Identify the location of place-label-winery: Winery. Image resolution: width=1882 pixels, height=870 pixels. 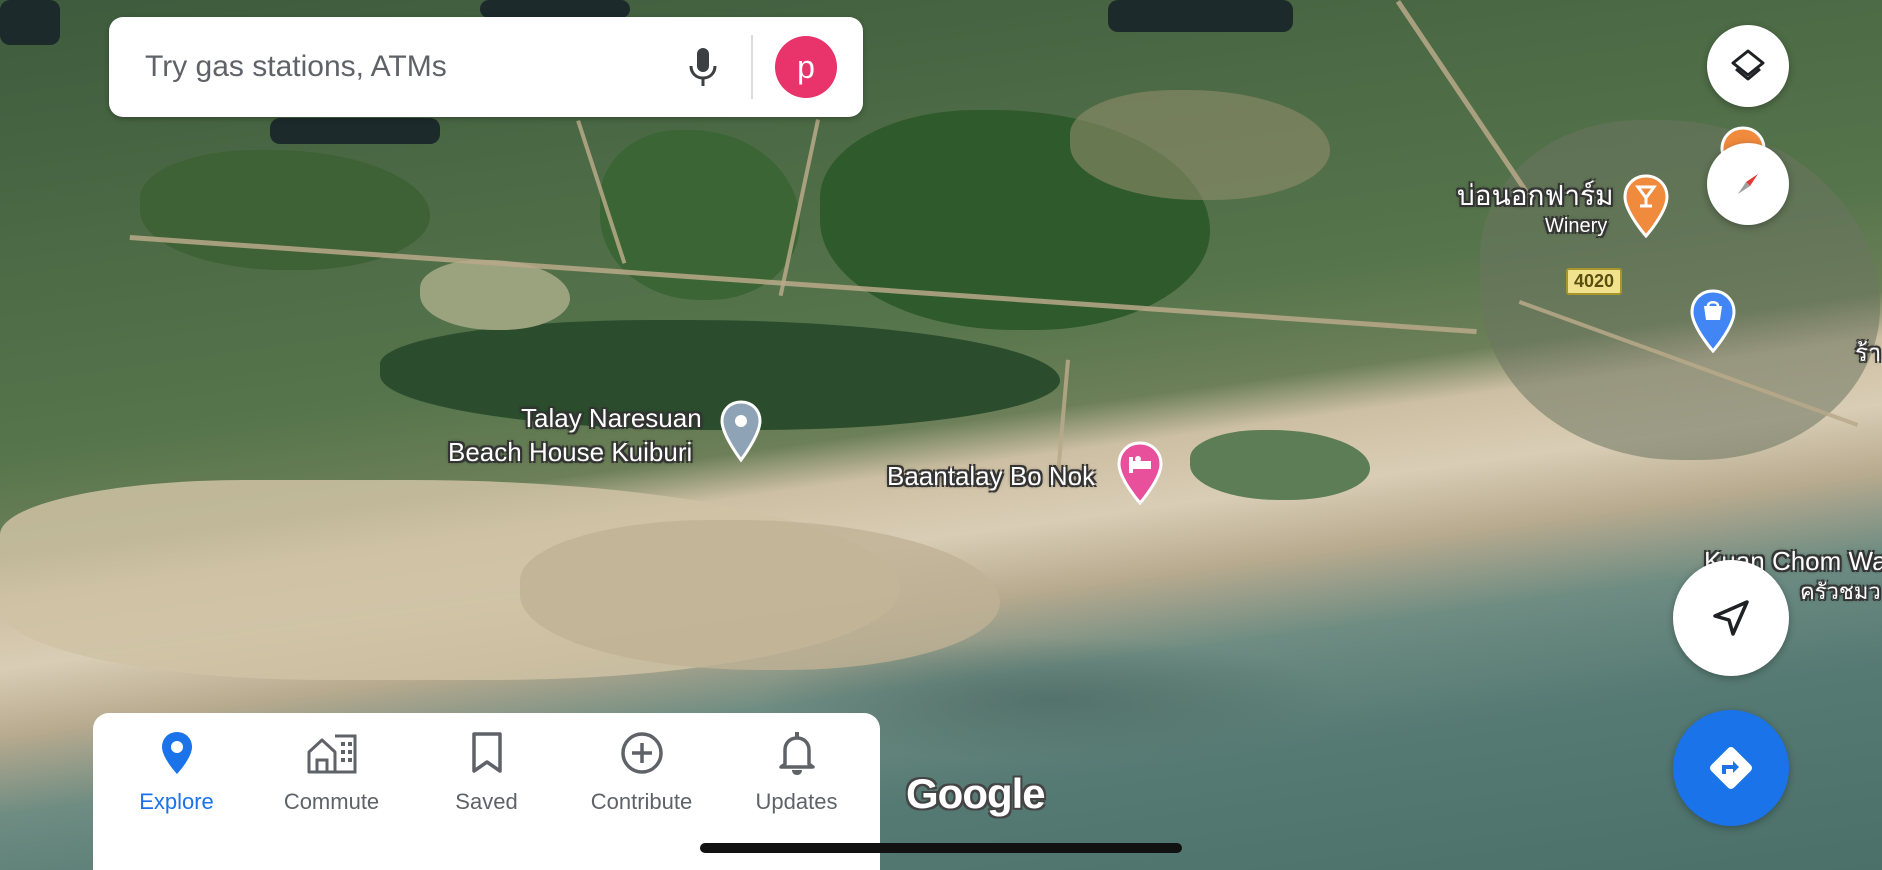
(1576, 226).